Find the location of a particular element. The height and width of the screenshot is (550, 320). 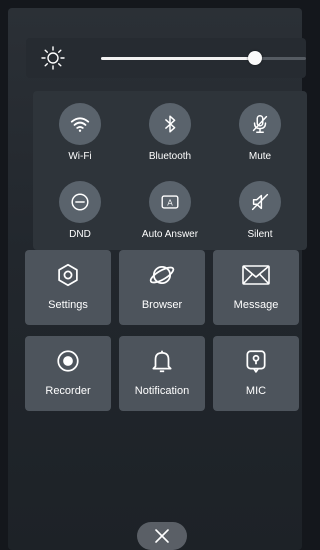

tile-label: Browser is located at coordinates (162, 305).